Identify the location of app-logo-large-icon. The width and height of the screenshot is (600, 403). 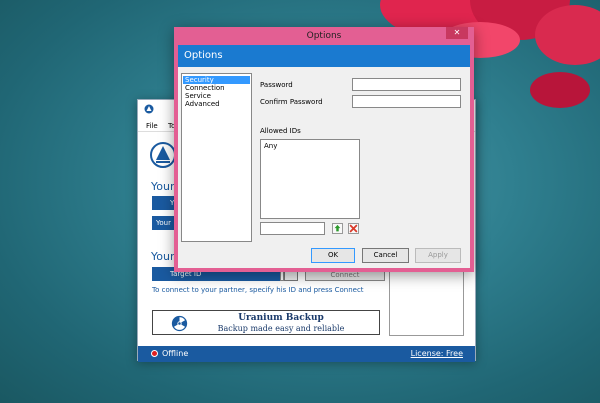
(163, 155).